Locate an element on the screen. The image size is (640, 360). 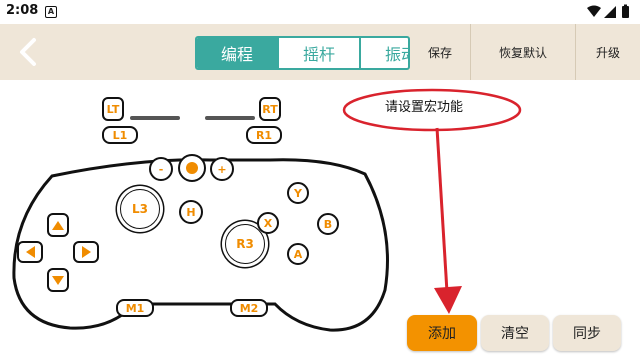
a-key: A is located at coordinates (298, 254).